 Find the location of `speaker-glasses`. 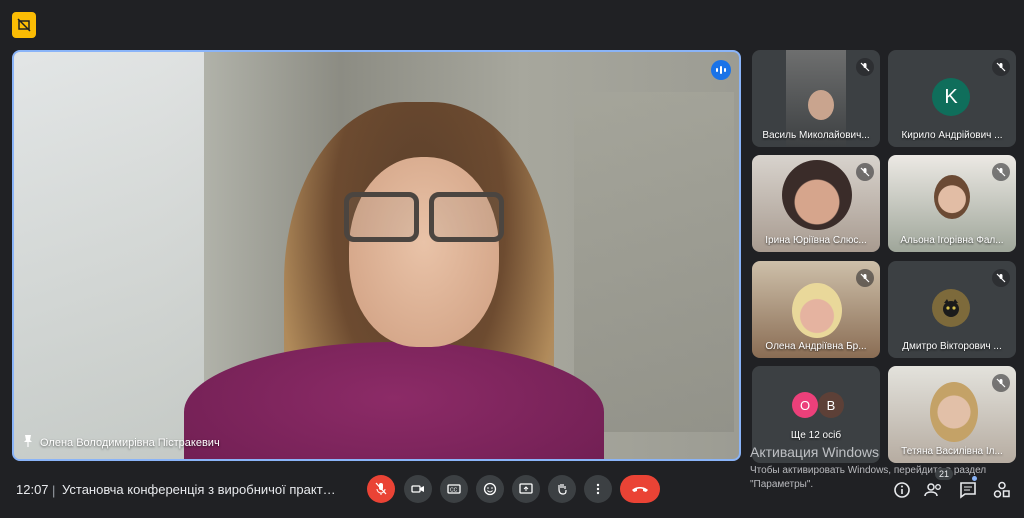

speaker-glasses is located at coordinates (424, 217).